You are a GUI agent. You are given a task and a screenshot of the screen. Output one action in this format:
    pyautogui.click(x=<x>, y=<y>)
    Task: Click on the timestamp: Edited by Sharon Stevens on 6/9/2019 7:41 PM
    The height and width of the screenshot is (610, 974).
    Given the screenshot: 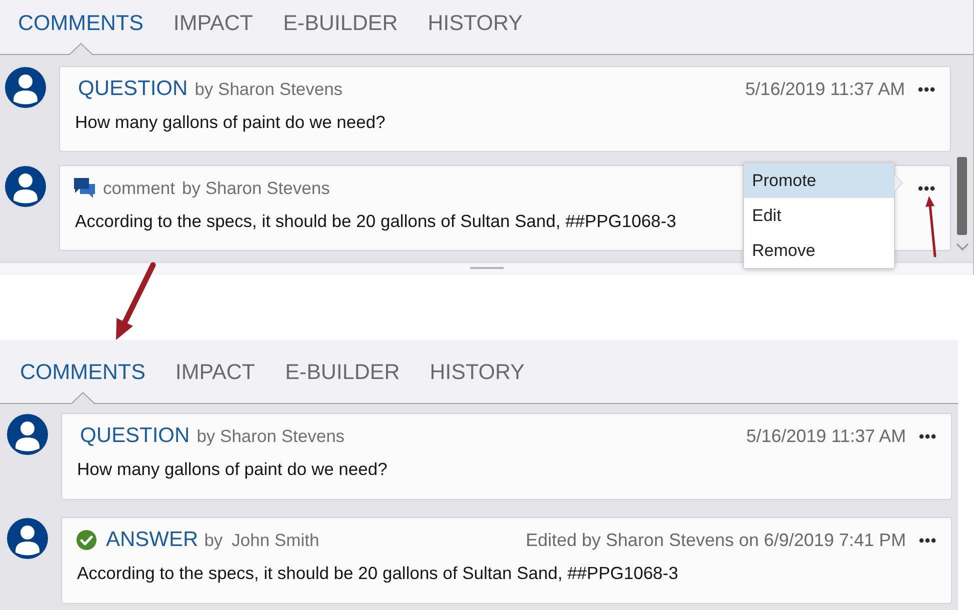 What is the action you would take?
    pyautogui.click(x=716, y=540)
    